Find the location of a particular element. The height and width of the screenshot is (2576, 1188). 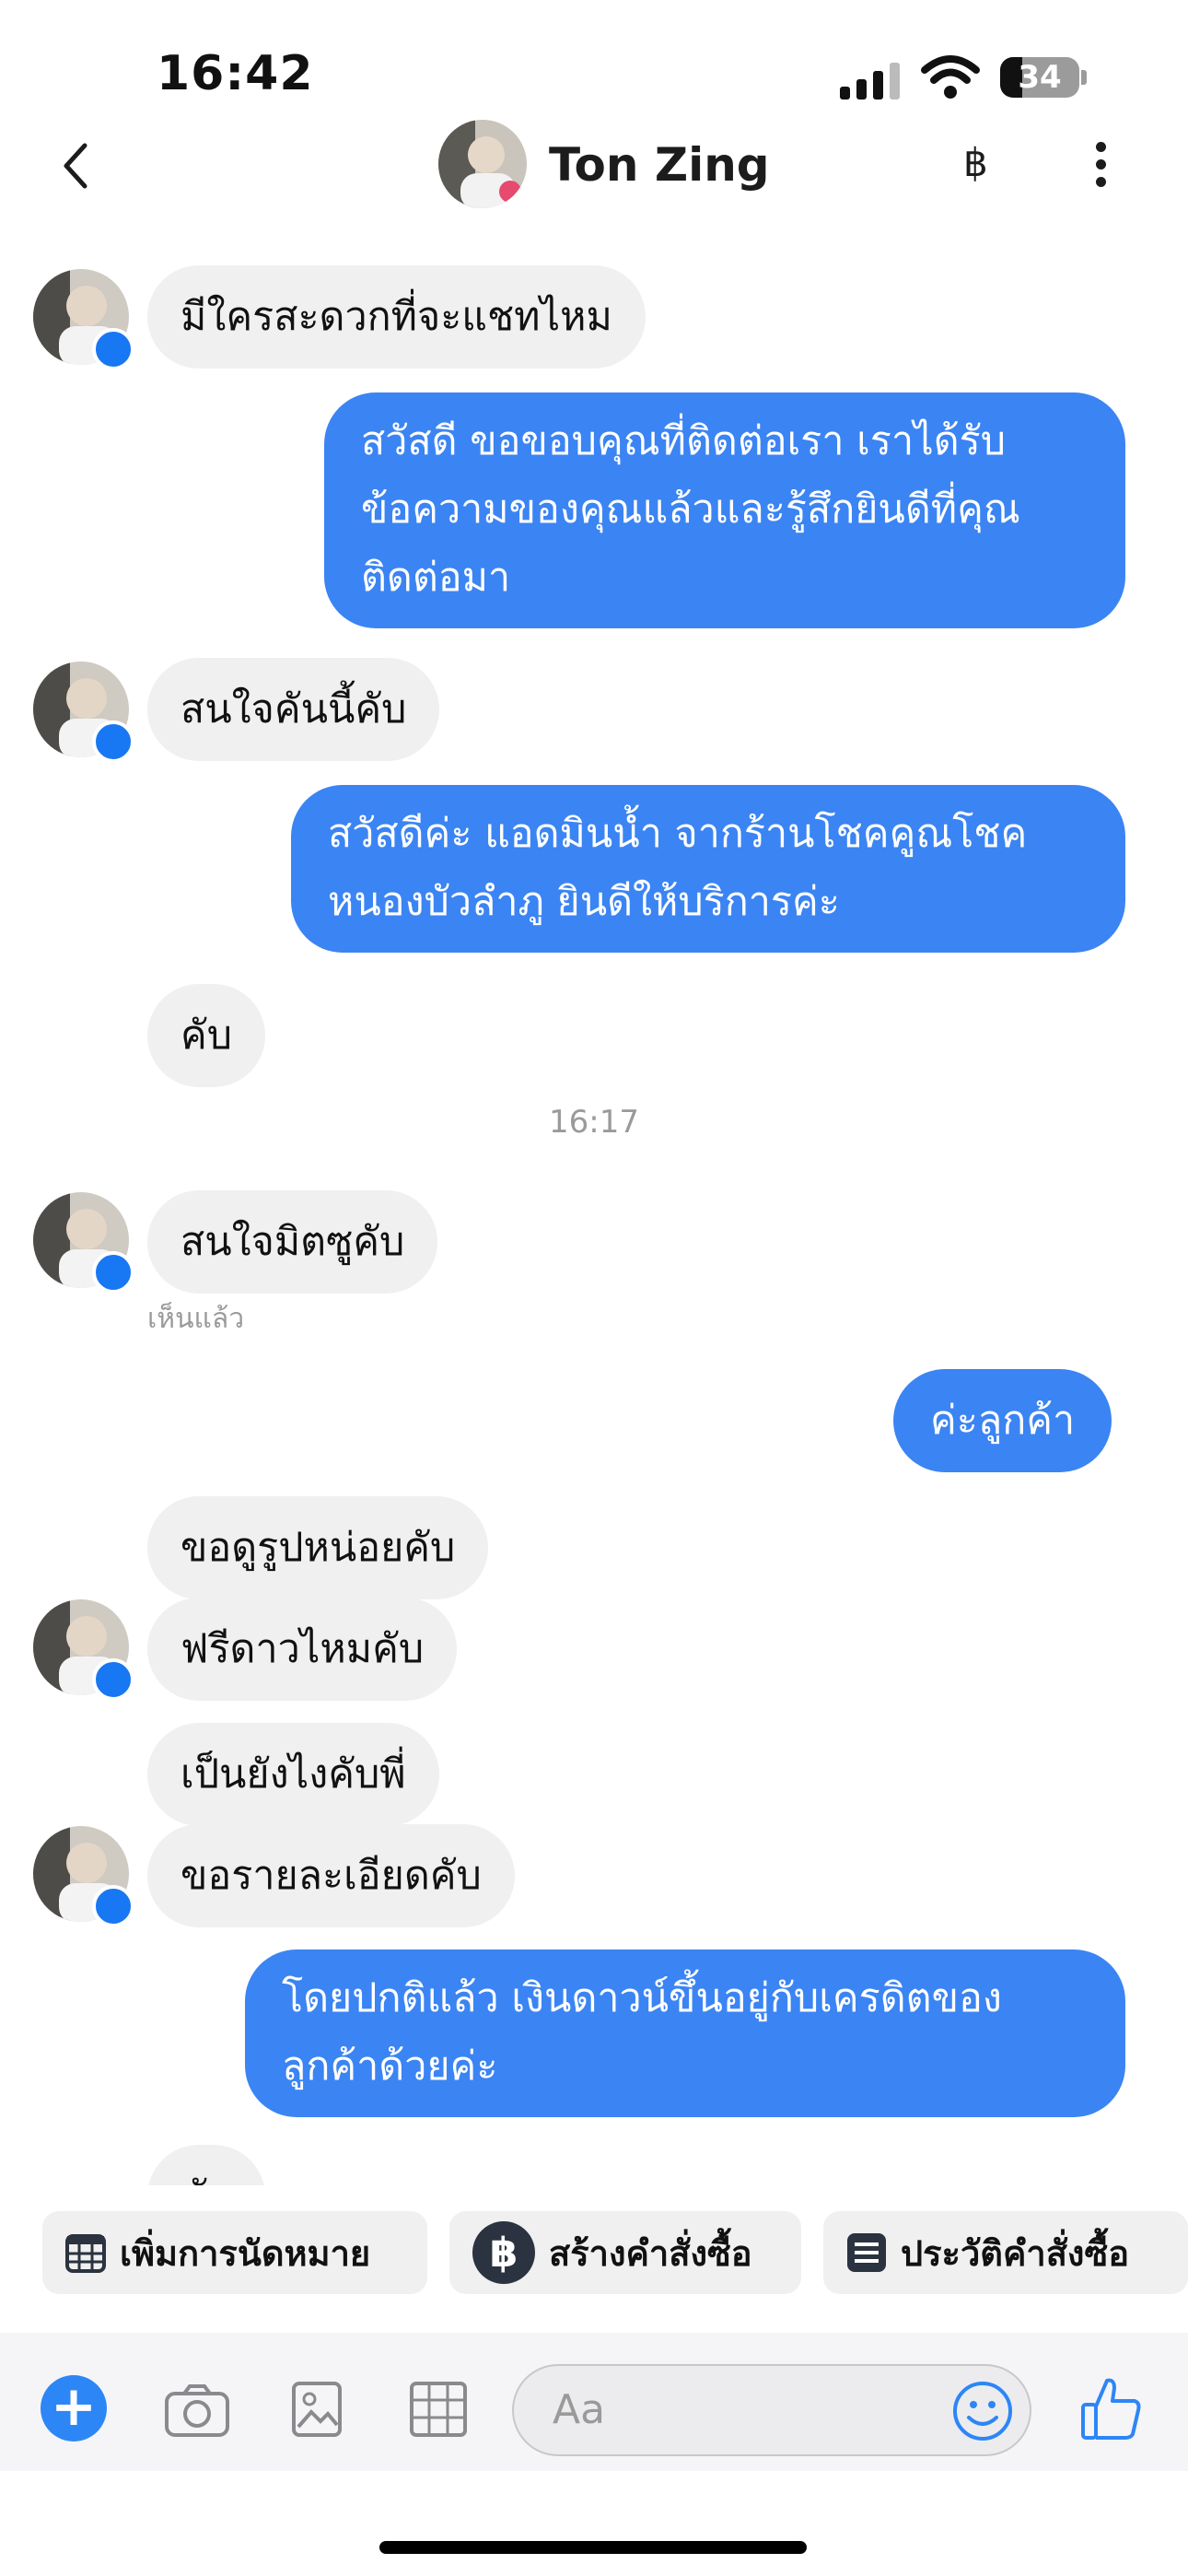

more-options-icon is located at coordinates (1101, 165).